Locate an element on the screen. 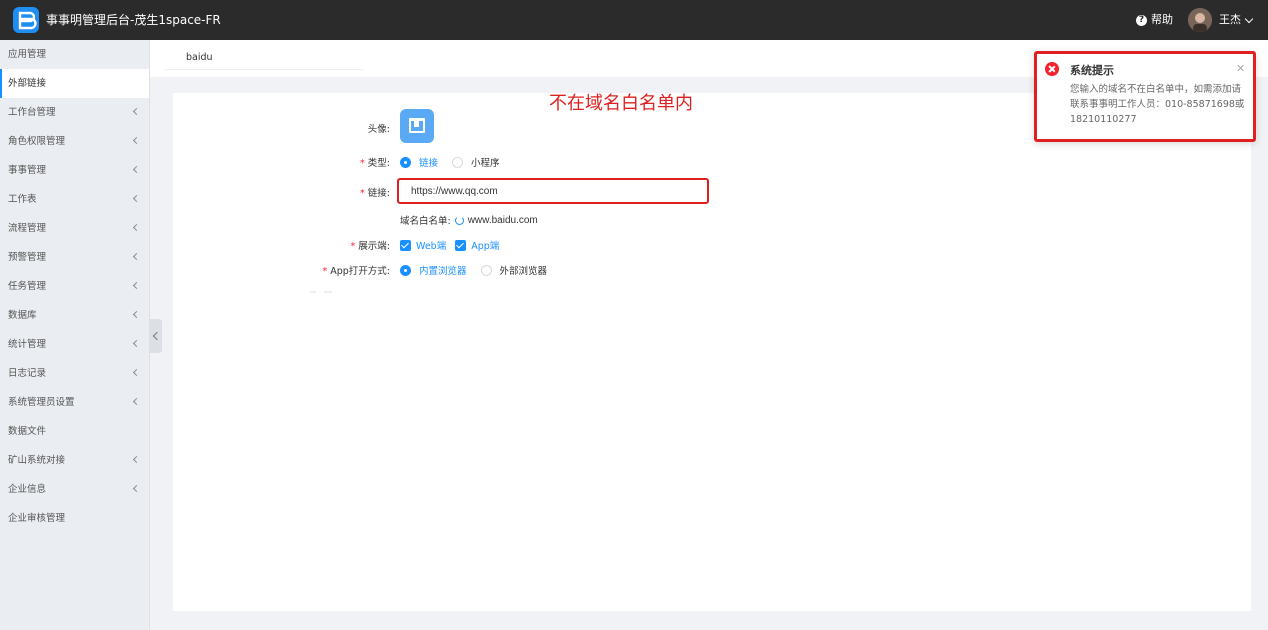 The width and height of the screenshot is (1268, 630). display-checkbox-web is located at coordinates (405, 245).